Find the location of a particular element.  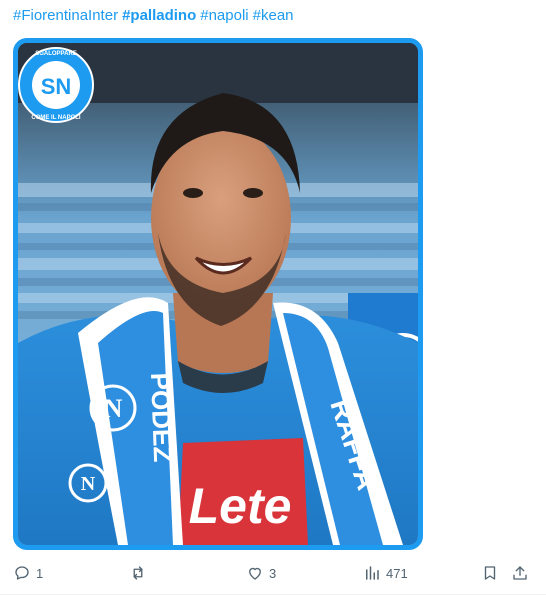

bookmark-icon is located at coordinates (490, 573).